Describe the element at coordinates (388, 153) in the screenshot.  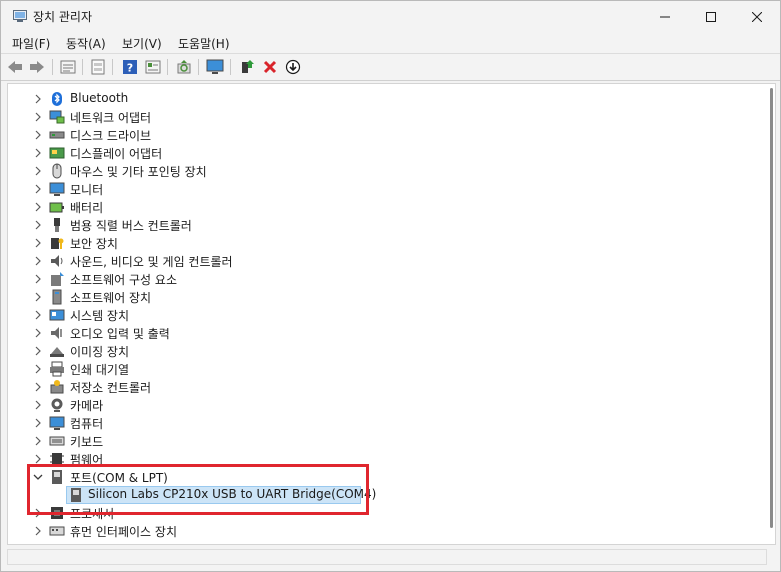
I see `tree-category-row: 디스플레이 어댑터` at that location.